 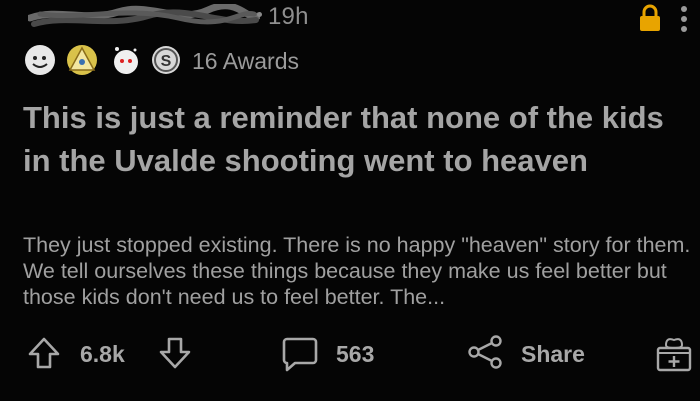 What do you see at coordinates (553, 354) in the screenshot?
I see `share-button: Share` at bounding box center [553, 354].